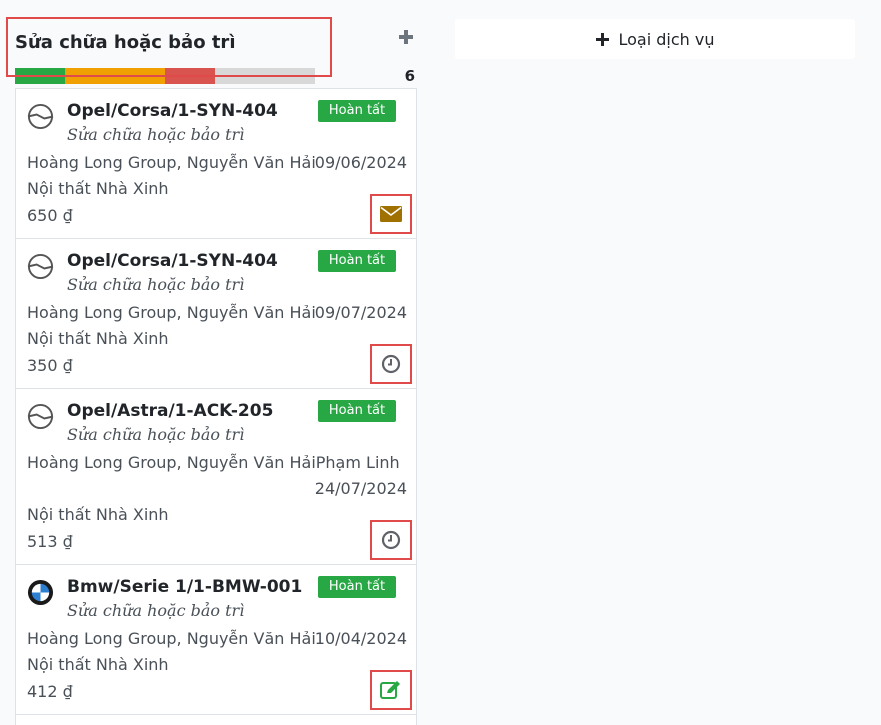 The width and height of the screenshot is (881, 725). Describe the element at coordinates (360, 162) in the screenshot. I see `card-date: 09/06/2024` at that location.